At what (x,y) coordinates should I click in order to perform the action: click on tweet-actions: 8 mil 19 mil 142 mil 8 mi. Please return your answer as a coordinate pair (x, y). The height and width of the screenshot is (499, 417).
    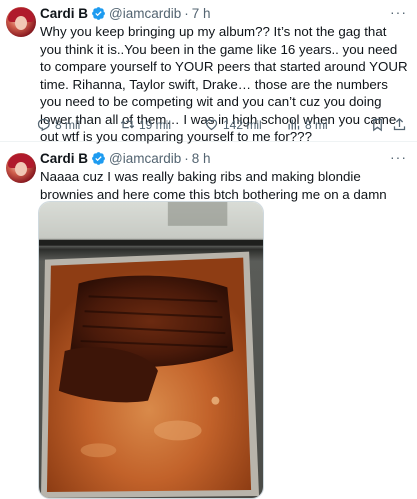
    Looking at the image, I should click on (222, 125).